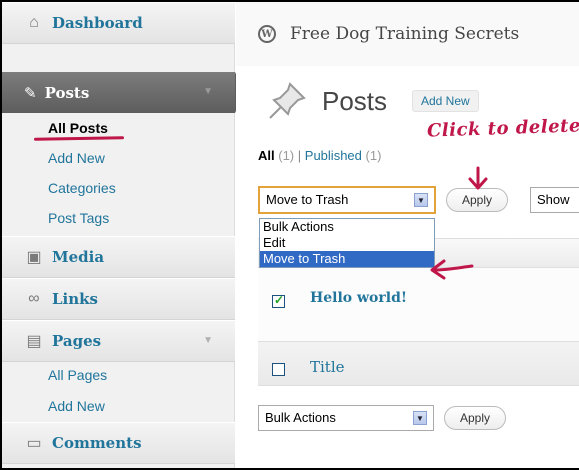 The height and width of the screenshot is (470, 579). Describe the element at coordinates (267, 34) in the screenshot. I see `wordpress-logo-icon: W` at that location.